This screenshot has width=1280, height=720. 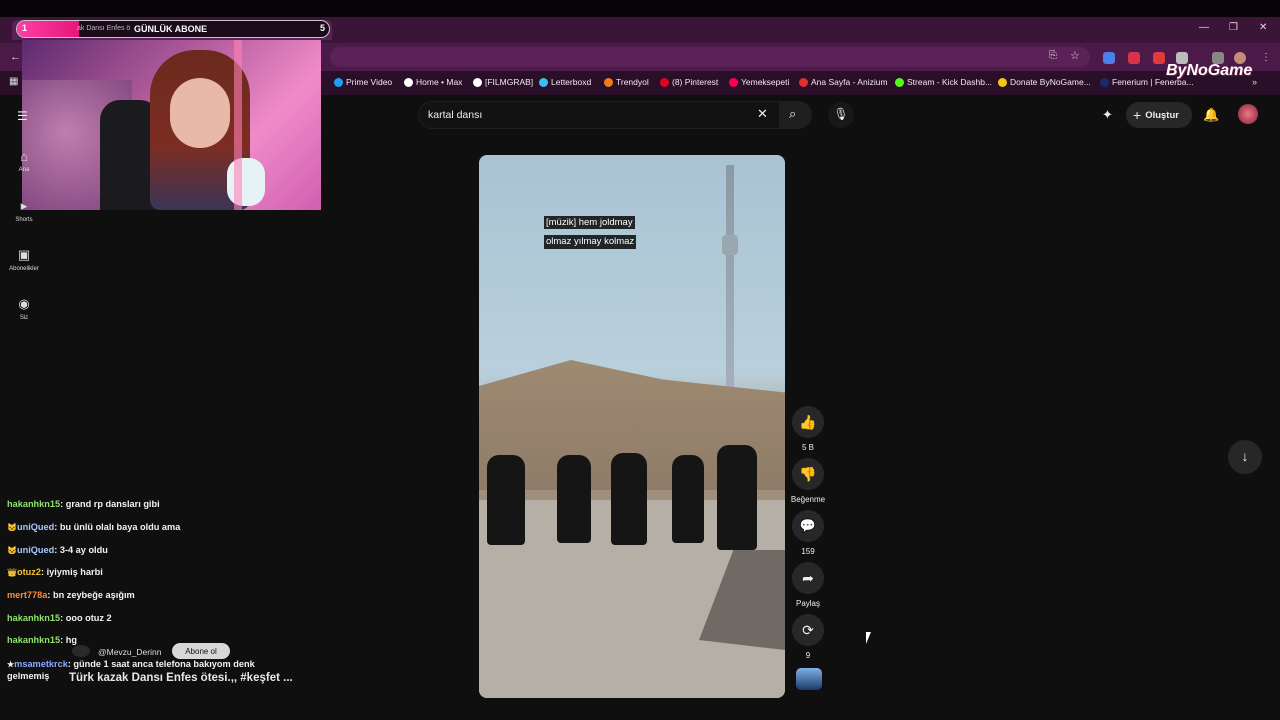 I want to click on you-icon: ◉, so click(x=24, y=303).